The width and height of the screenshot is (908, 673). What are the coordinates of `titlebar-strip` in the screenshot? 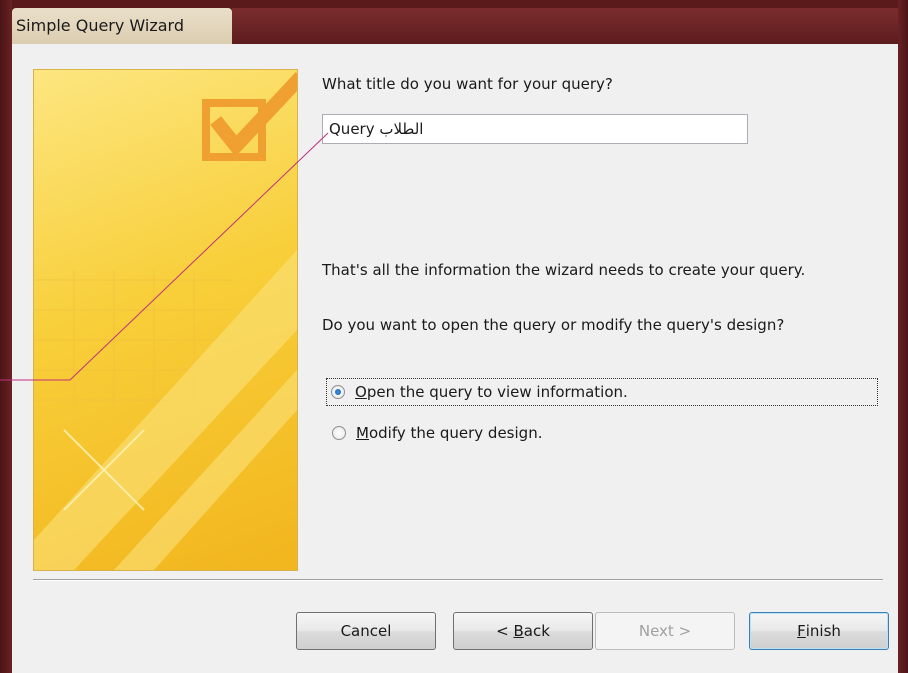 It's located at (565, 26).